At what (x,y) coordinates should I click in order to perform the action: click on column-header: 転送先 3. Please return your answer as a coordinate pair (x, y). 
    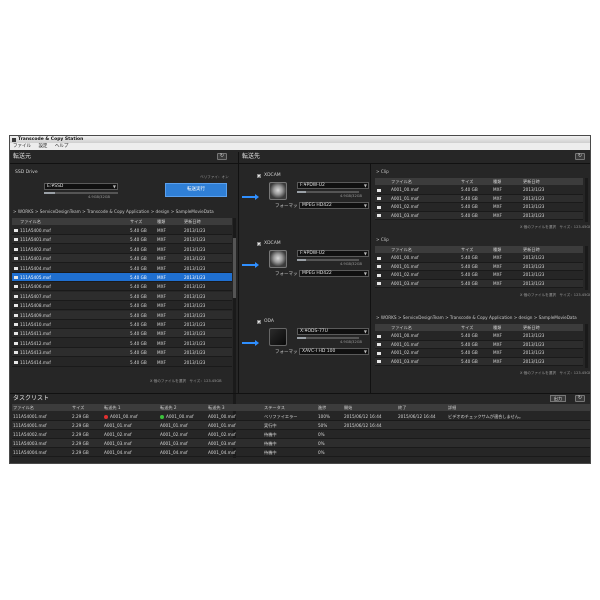
    Looking at the image, I should click on (216, 407).